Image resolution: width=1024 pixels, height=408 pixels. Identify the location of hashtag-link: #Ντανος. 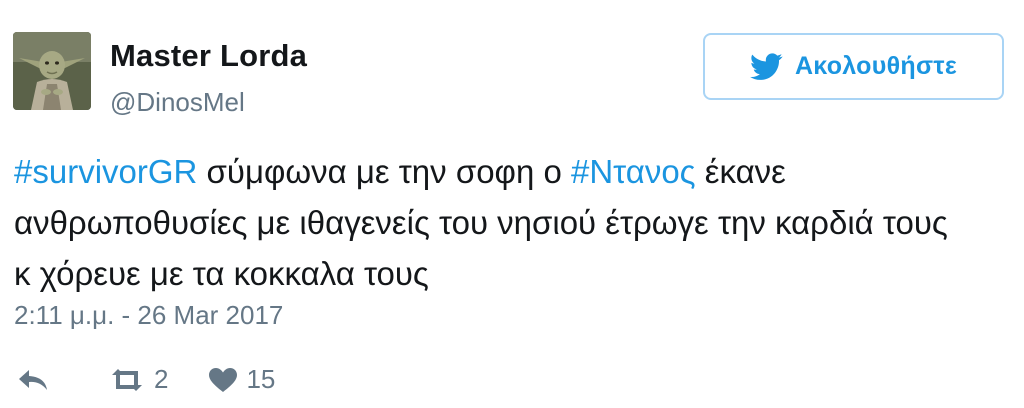
(633, 171).